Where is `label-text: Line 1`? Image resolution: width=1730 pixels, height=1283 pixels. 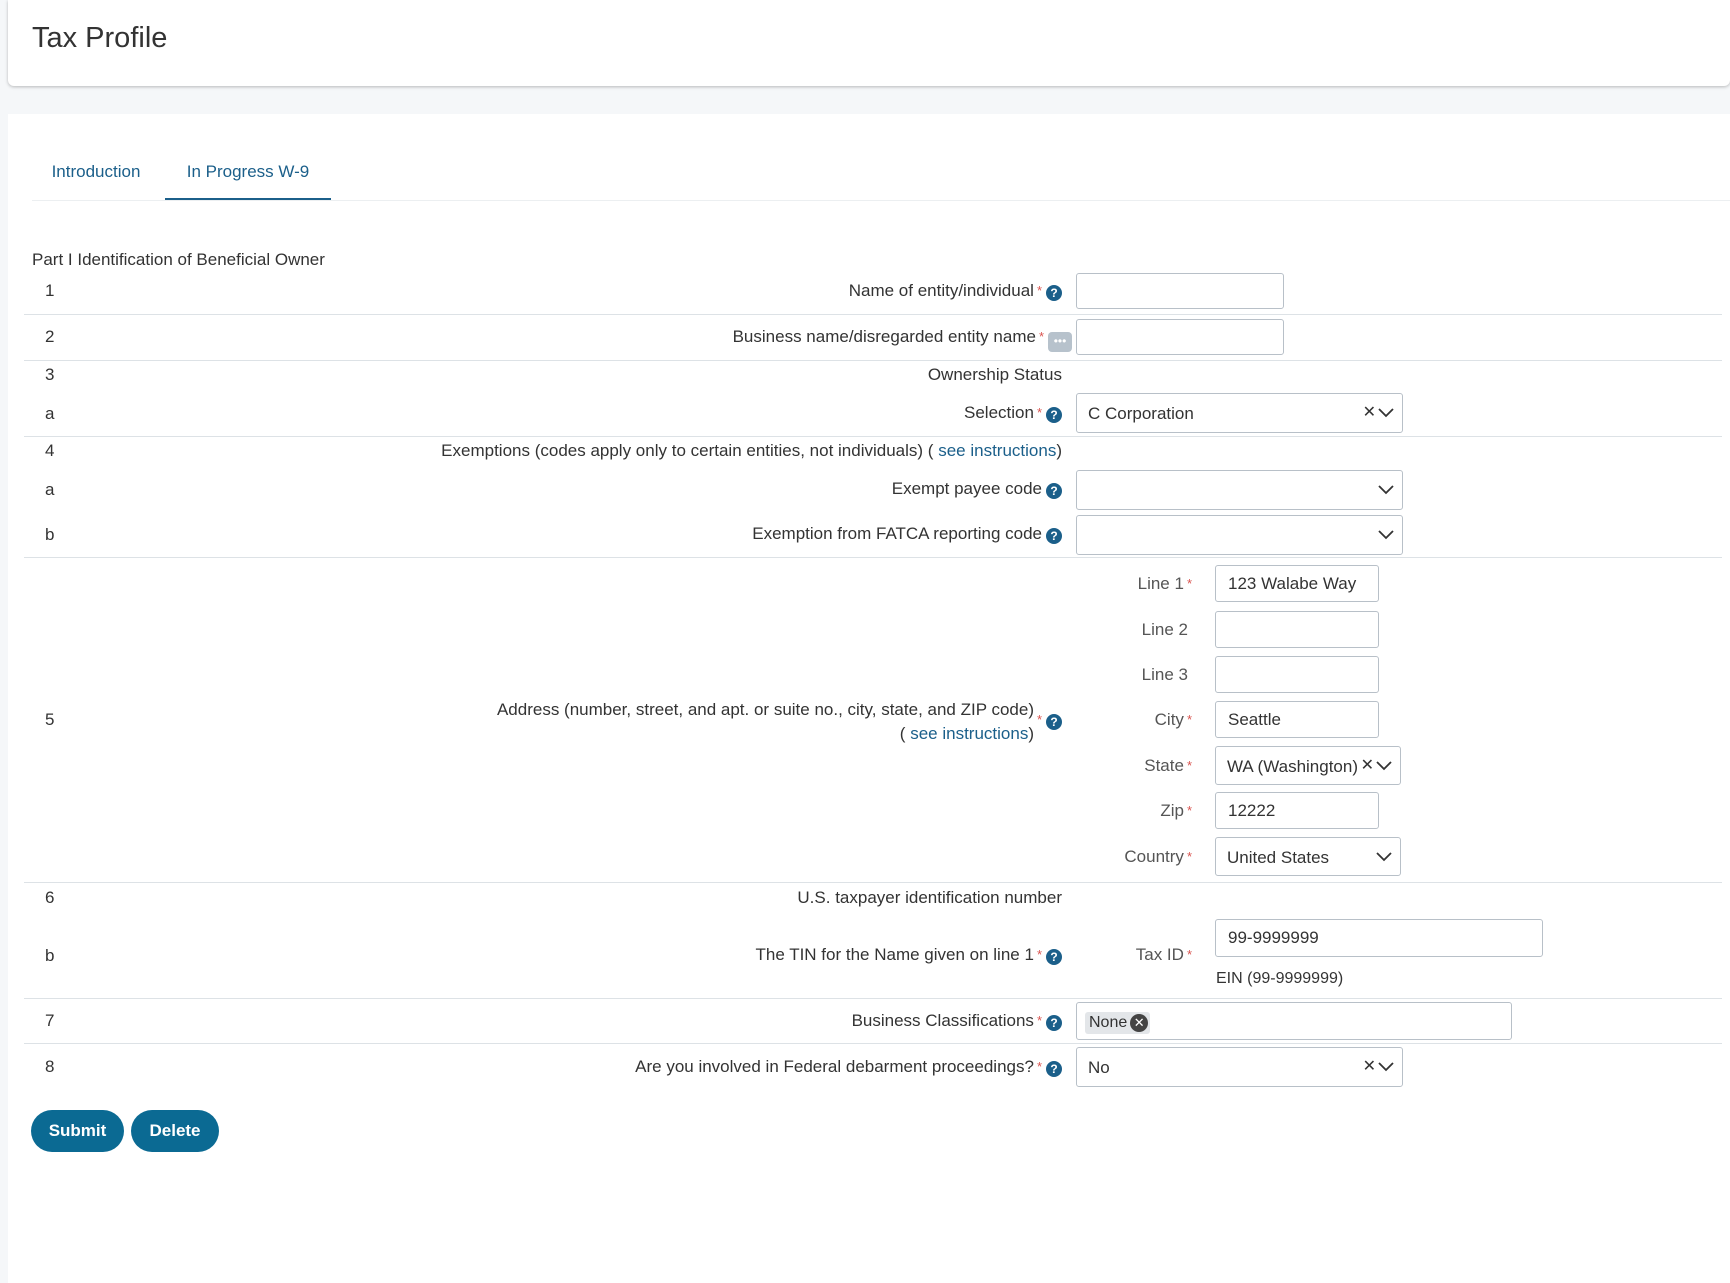 label-text: Line 1 is located at coordinates (1160, 583).